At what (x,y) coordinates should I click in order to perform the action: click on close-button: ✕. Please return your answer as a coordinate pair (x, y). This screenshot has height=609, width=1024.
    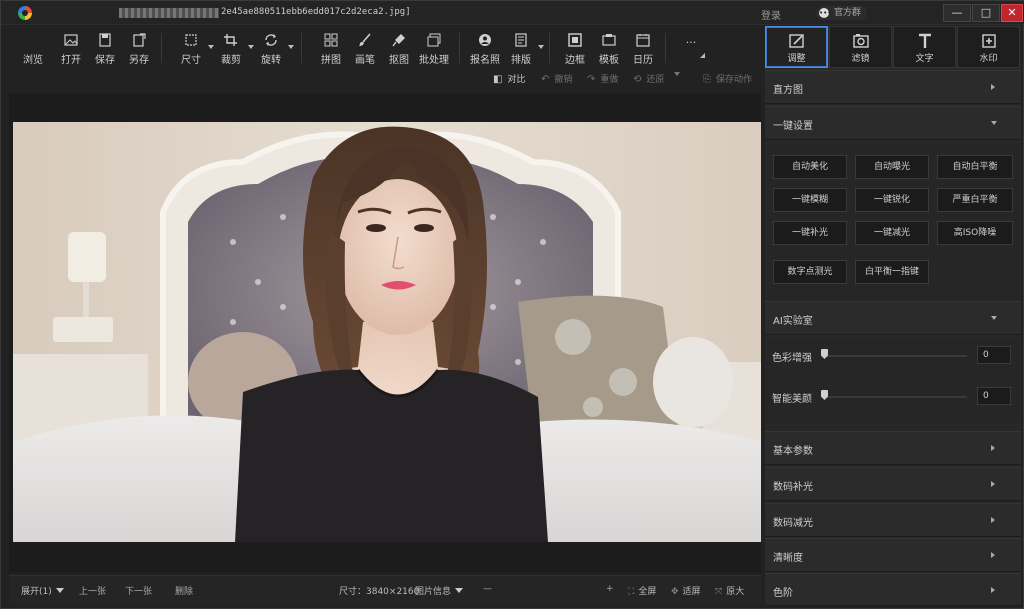
    Looking at the image, I should click on (1012, 13).